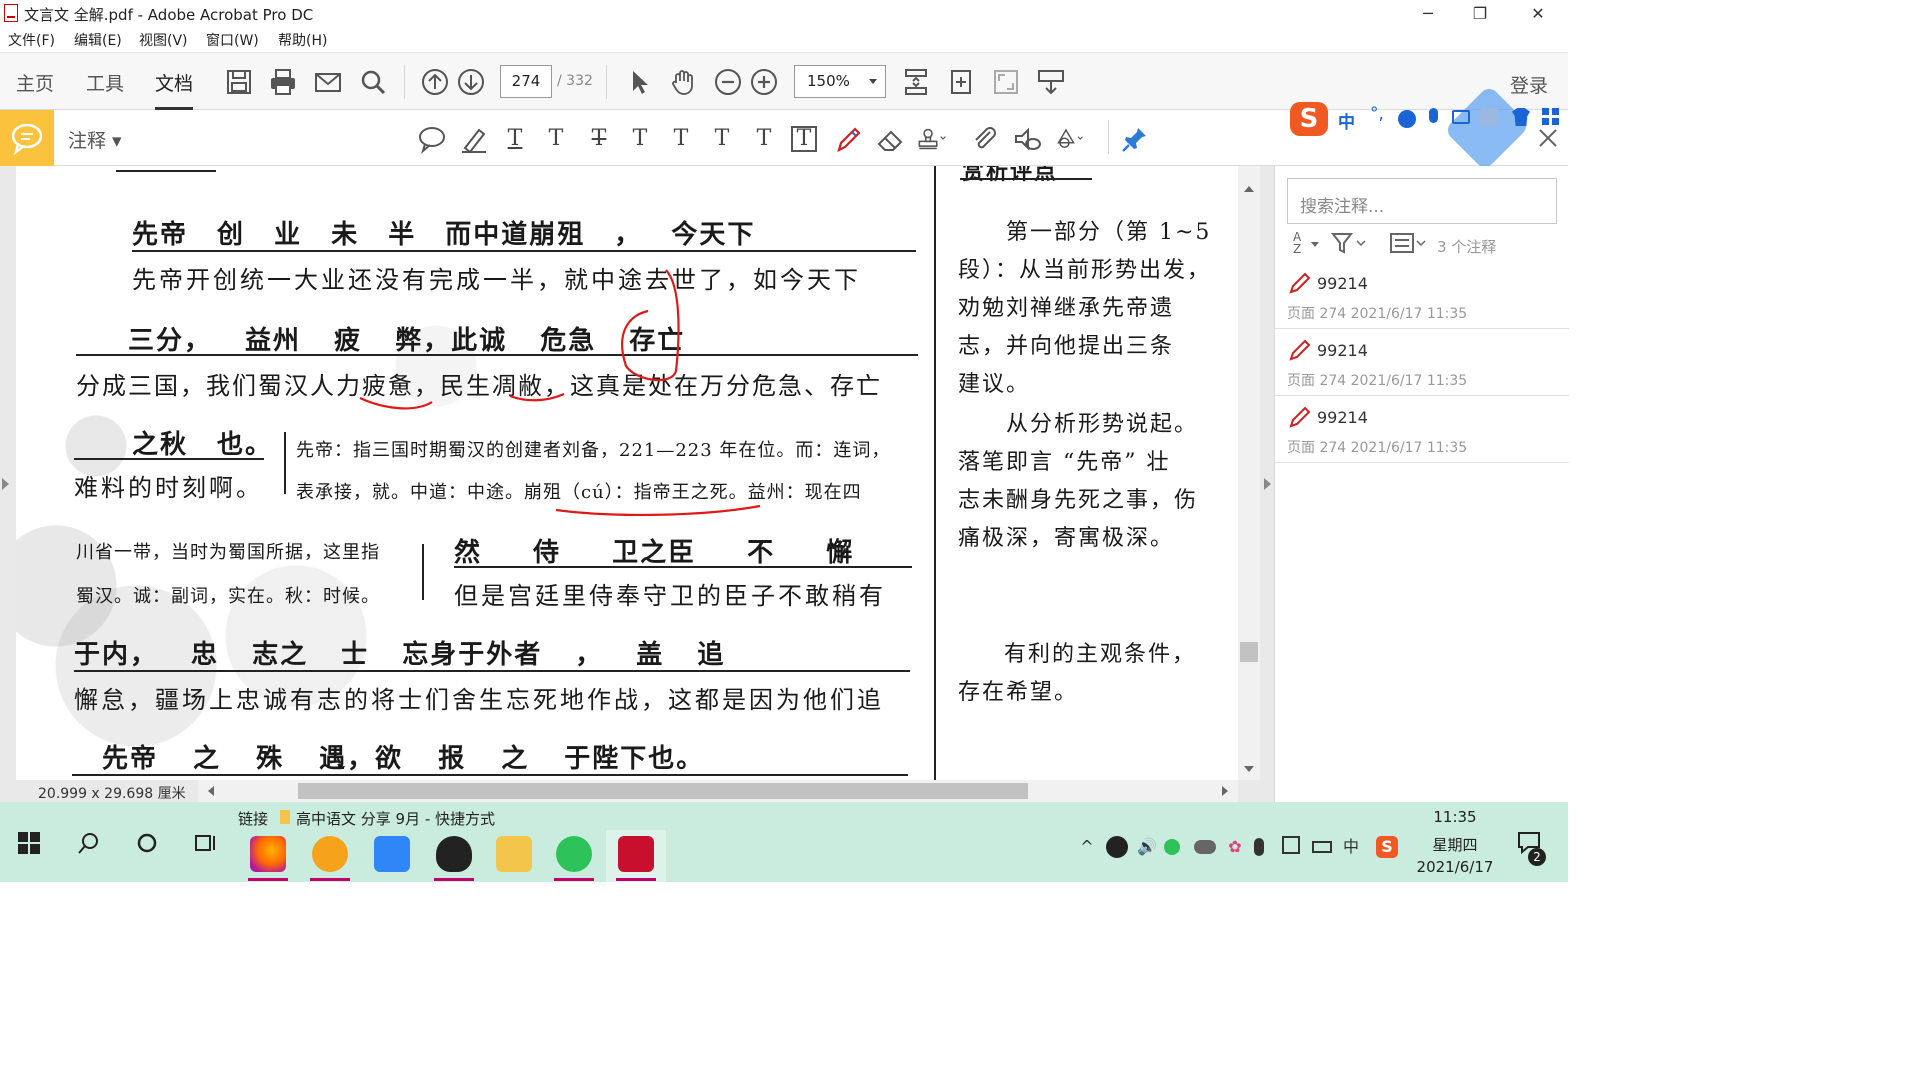 The image size is (1920, 1080). Describe the element at coordinates (1235, 847) in the screenshot. I see `pinwheel-icon: ✿` at that location.